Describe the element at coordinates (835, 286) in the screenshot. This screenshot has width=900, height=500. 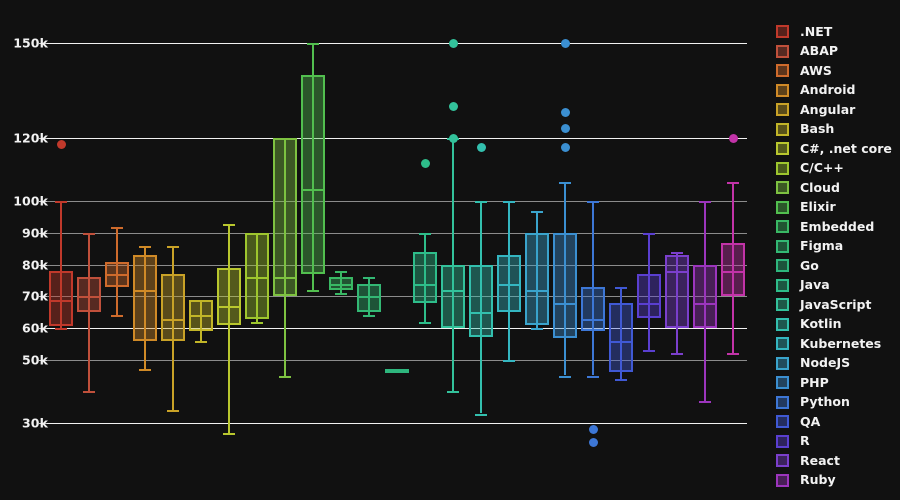
I see `legend-item: Java` at that location.